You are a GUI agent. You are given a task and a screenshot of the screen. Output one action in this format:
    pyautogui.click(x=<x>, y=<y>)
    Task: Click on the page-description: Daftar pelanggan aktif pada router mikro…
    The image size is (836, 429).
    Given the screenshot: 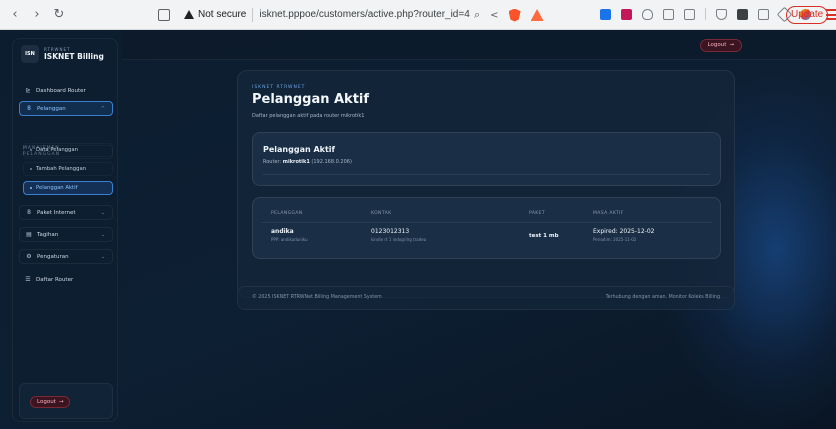 What is the action you would take?
    pyautogui.click(x=308, y=116)
    